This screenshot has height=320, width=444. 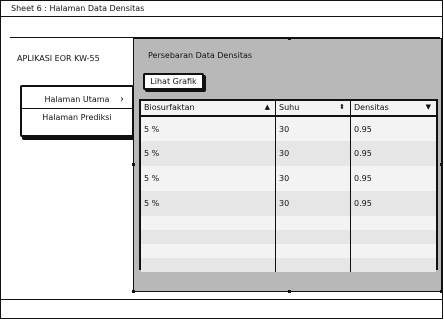 What do you see at coordinates (428, 107) in the screenshot?
I see `triangle-down-icon: ▼` at bounding box center [428, 107].